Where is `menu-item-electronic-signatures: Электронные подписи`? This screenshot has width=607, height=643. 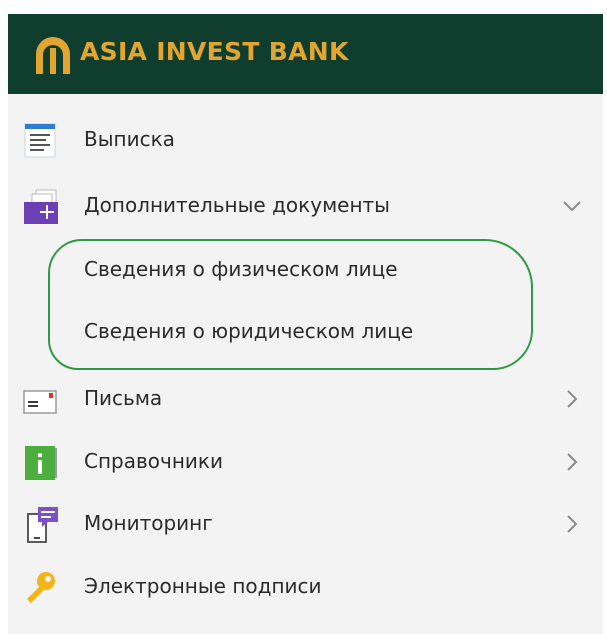
menu-item-electronic-signatures: Электронные подписи is located at coordinates (305, 587).